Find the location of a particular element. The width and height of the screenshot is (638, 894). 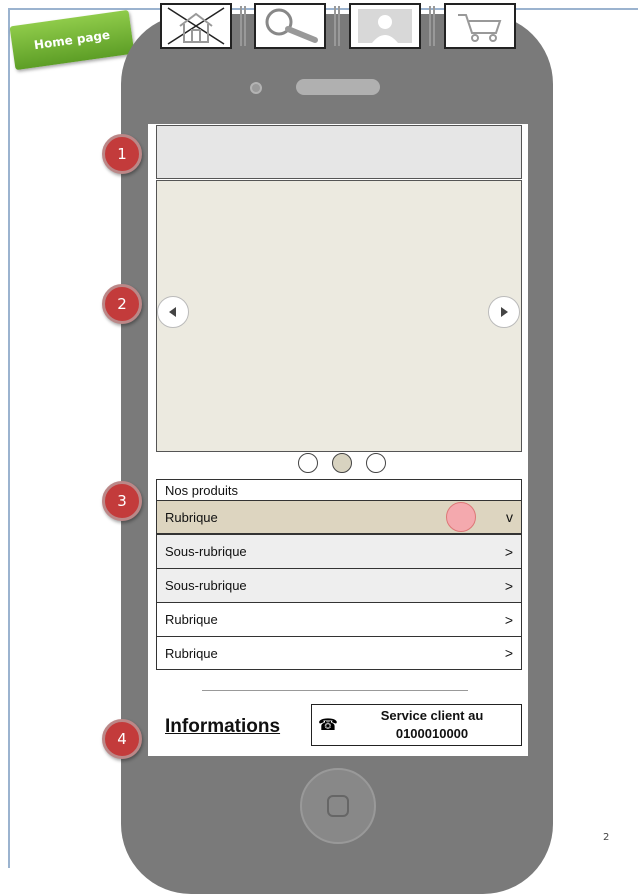

service-line-1: Service client au is located at coordinates (432, 715).